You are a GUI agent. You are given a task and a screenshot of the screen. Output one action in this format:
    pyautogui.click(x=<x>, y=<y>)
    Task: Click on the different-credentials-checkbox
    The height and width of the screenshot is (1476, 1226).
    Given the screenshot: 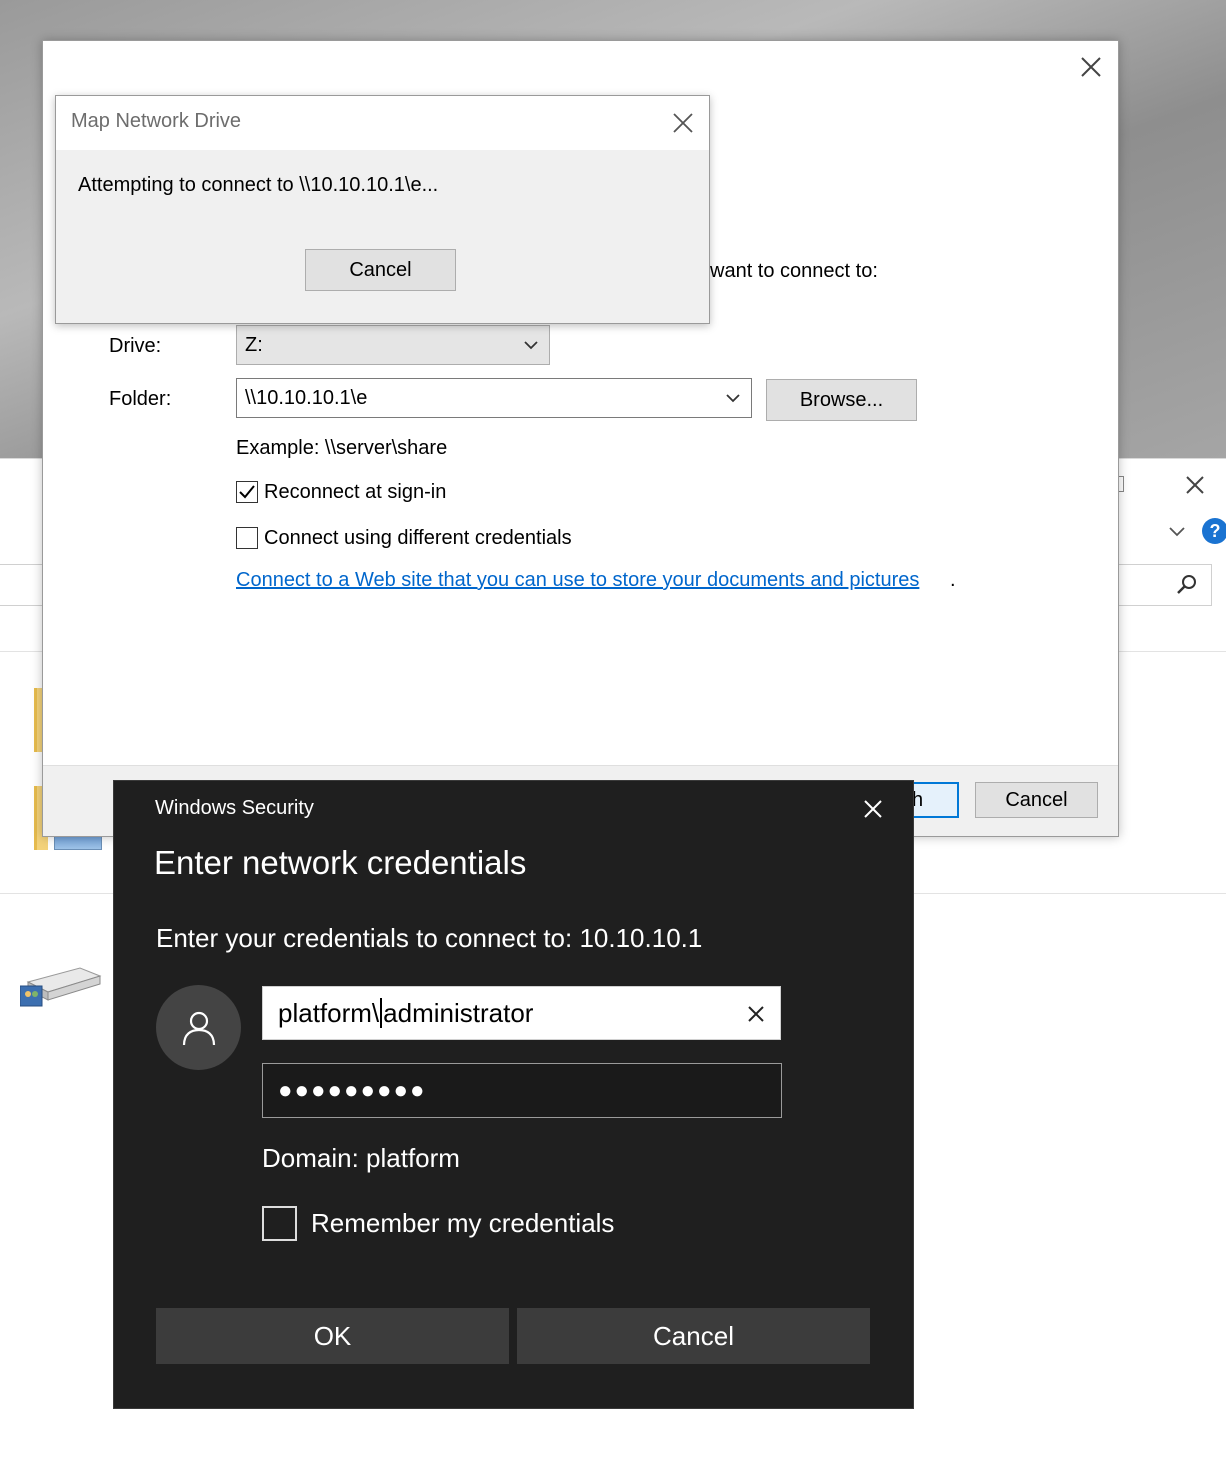 What is the action you would take?
    pyautogui.click(x=247, y=538)
    